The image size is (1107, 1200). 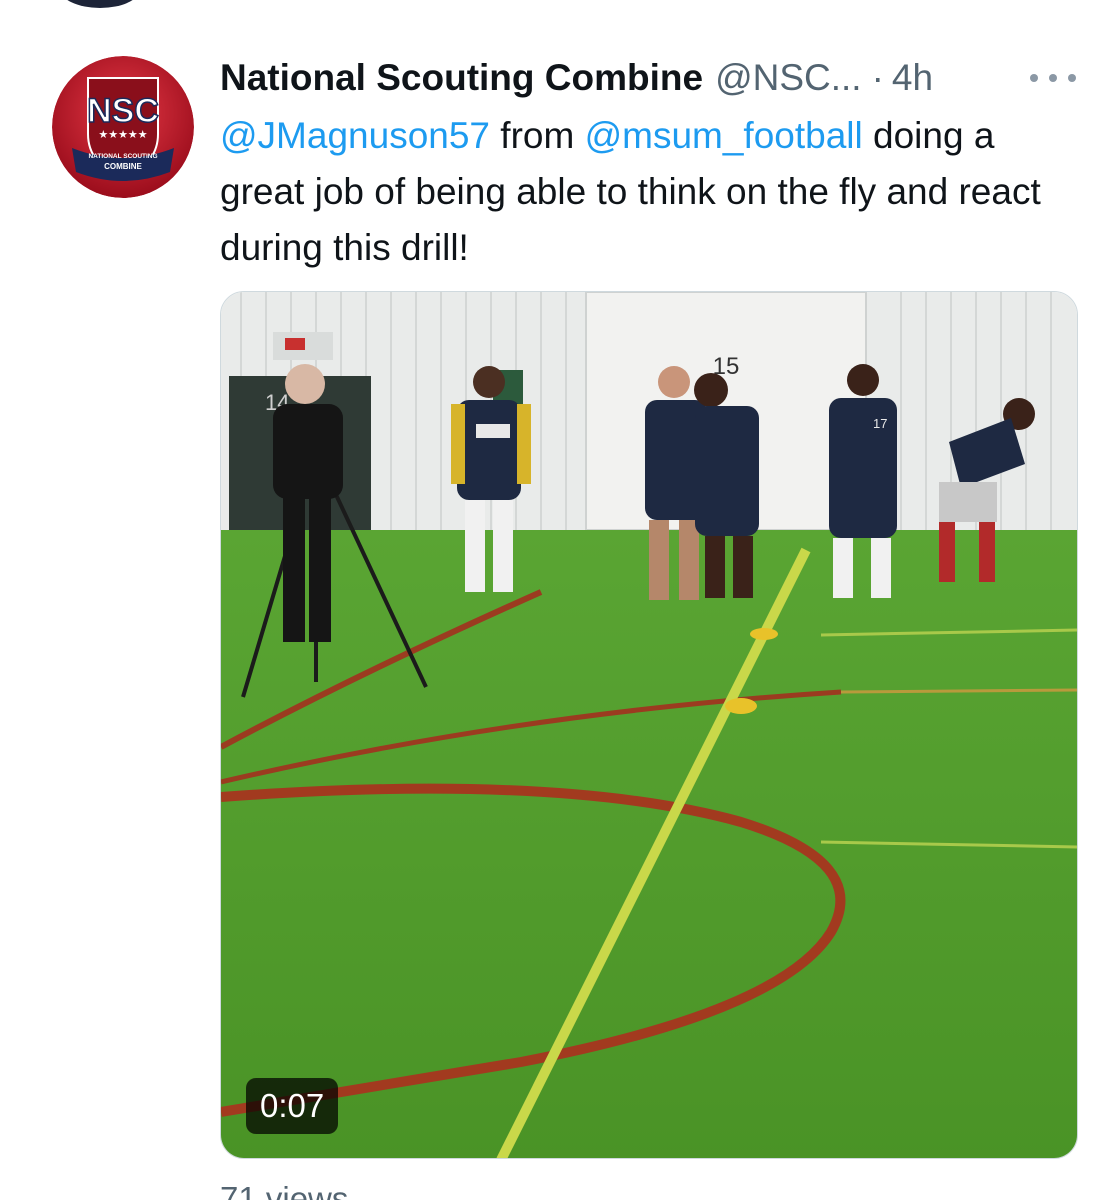 What do you see at coordinates (880, 423) in the screenshot?
I see `jersey-number: 17` at bounding box center [880, 423].